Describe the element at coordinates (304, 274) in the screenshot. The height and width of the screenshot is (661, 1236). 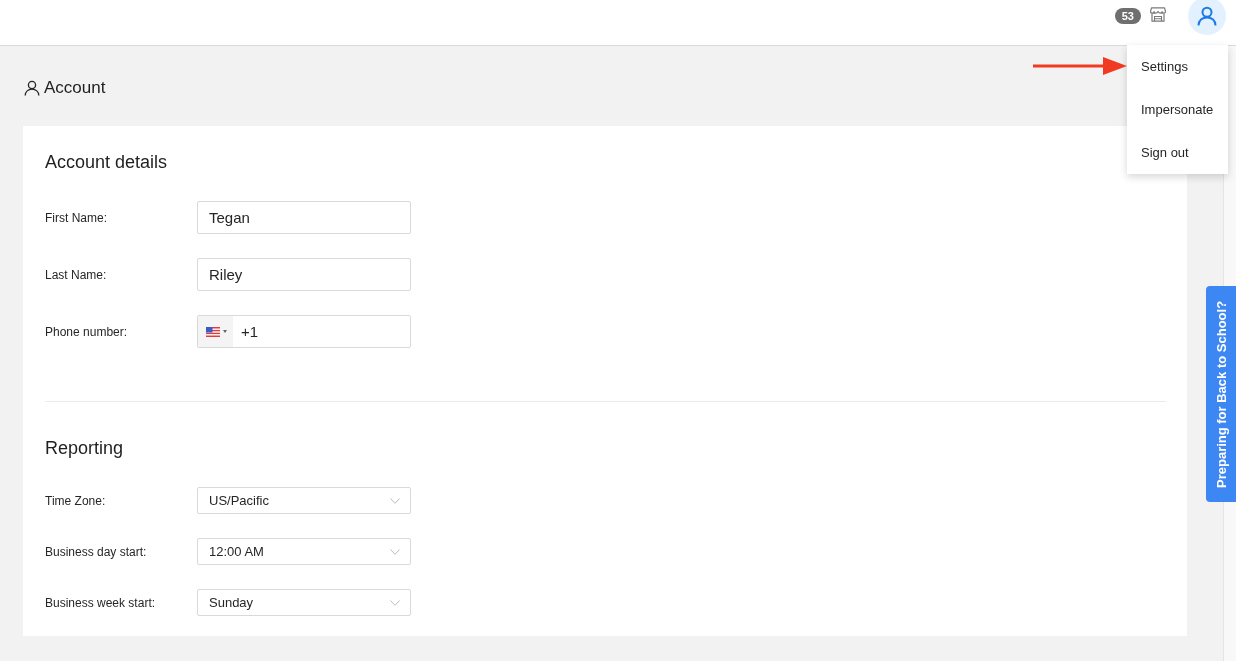
I see `text-input: Riley` at that location.